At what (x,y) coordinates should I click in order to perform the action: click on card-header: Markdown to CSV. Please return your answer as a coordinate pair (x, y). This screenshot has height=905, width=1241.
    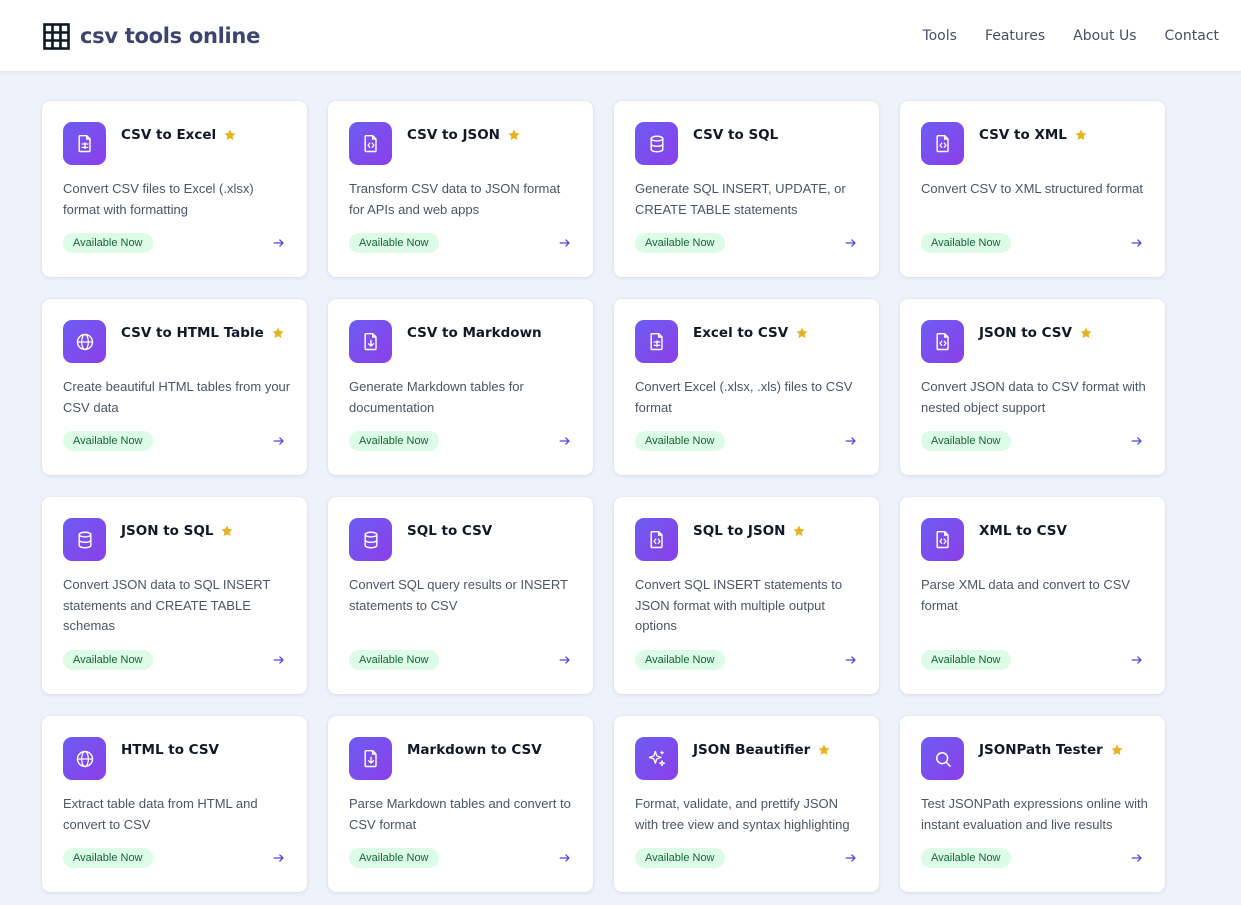
    Looking at the image, I should click on (460, 758).